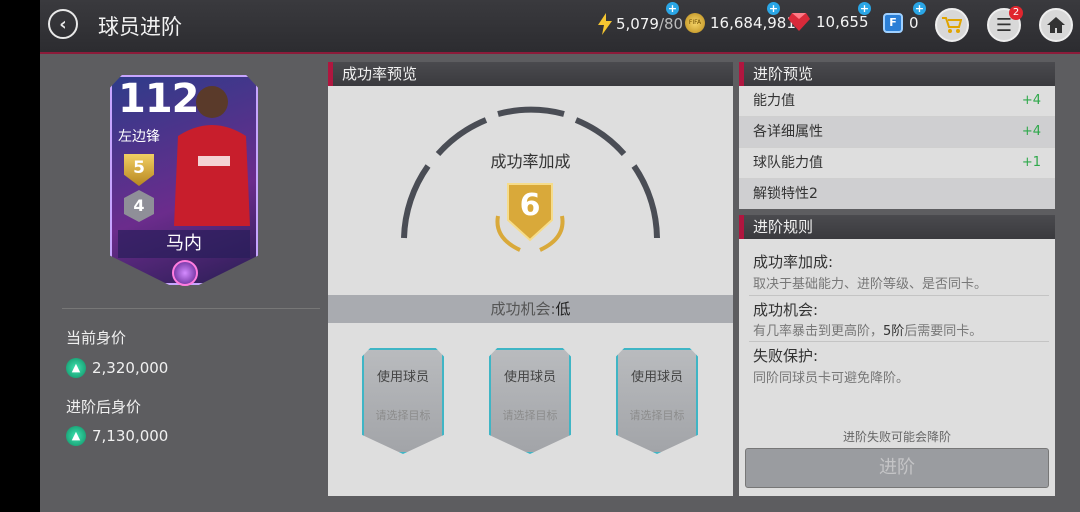  I want to click on after-value-label: 进阶后身价, so click(104, 407).